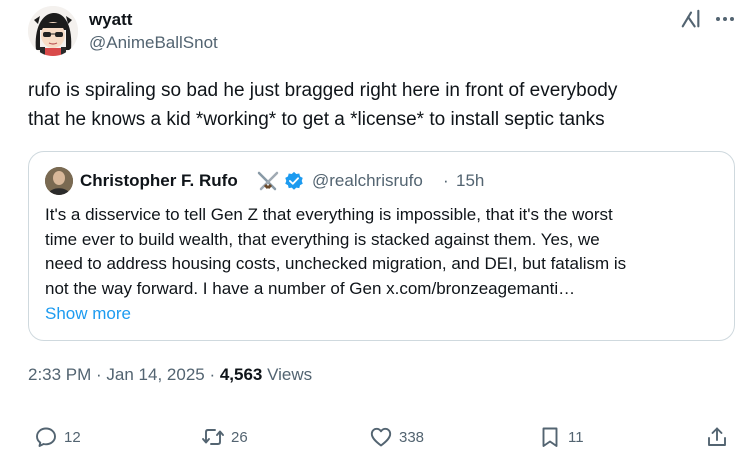  What do you see at coordinates (159, 181) in the screenshot?
I see `quoted-author-name: Christopher F. Rufo` at bounding box center [159, 181].